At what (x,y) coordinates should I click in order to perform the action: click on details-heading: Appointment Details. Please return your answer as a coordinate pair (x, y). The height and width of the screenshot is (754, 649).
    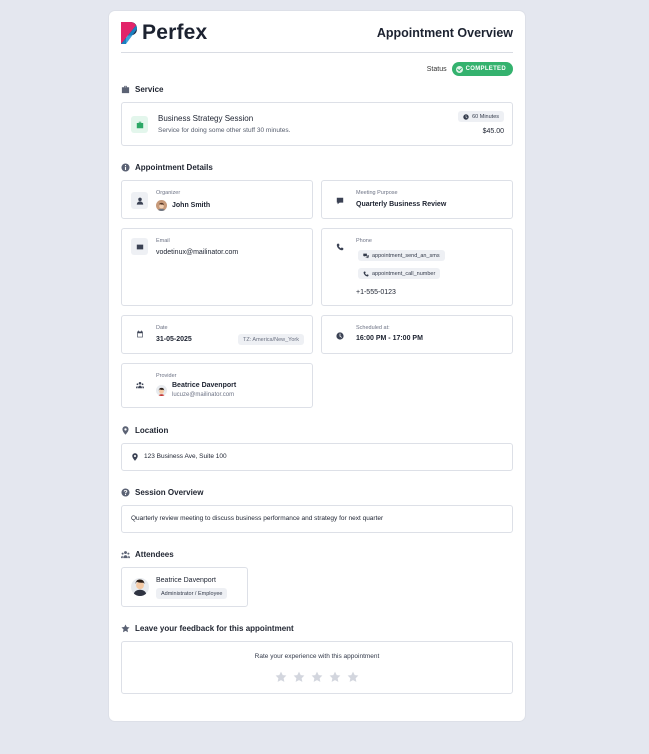
    Looking at the image, I should click on (167, 167).